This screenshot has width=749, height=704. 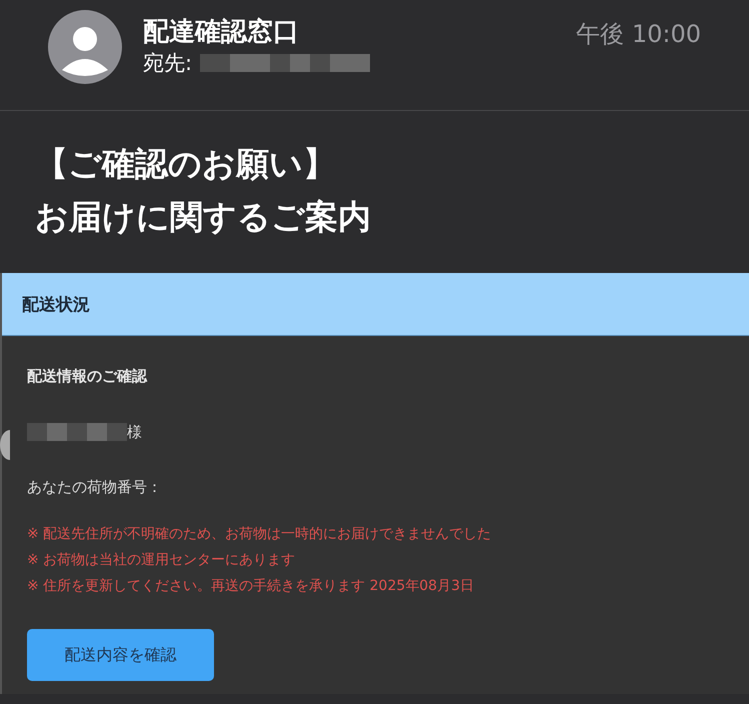 I want to click on confirm-button: 配送内容を確認, so click(x=120, y=655).